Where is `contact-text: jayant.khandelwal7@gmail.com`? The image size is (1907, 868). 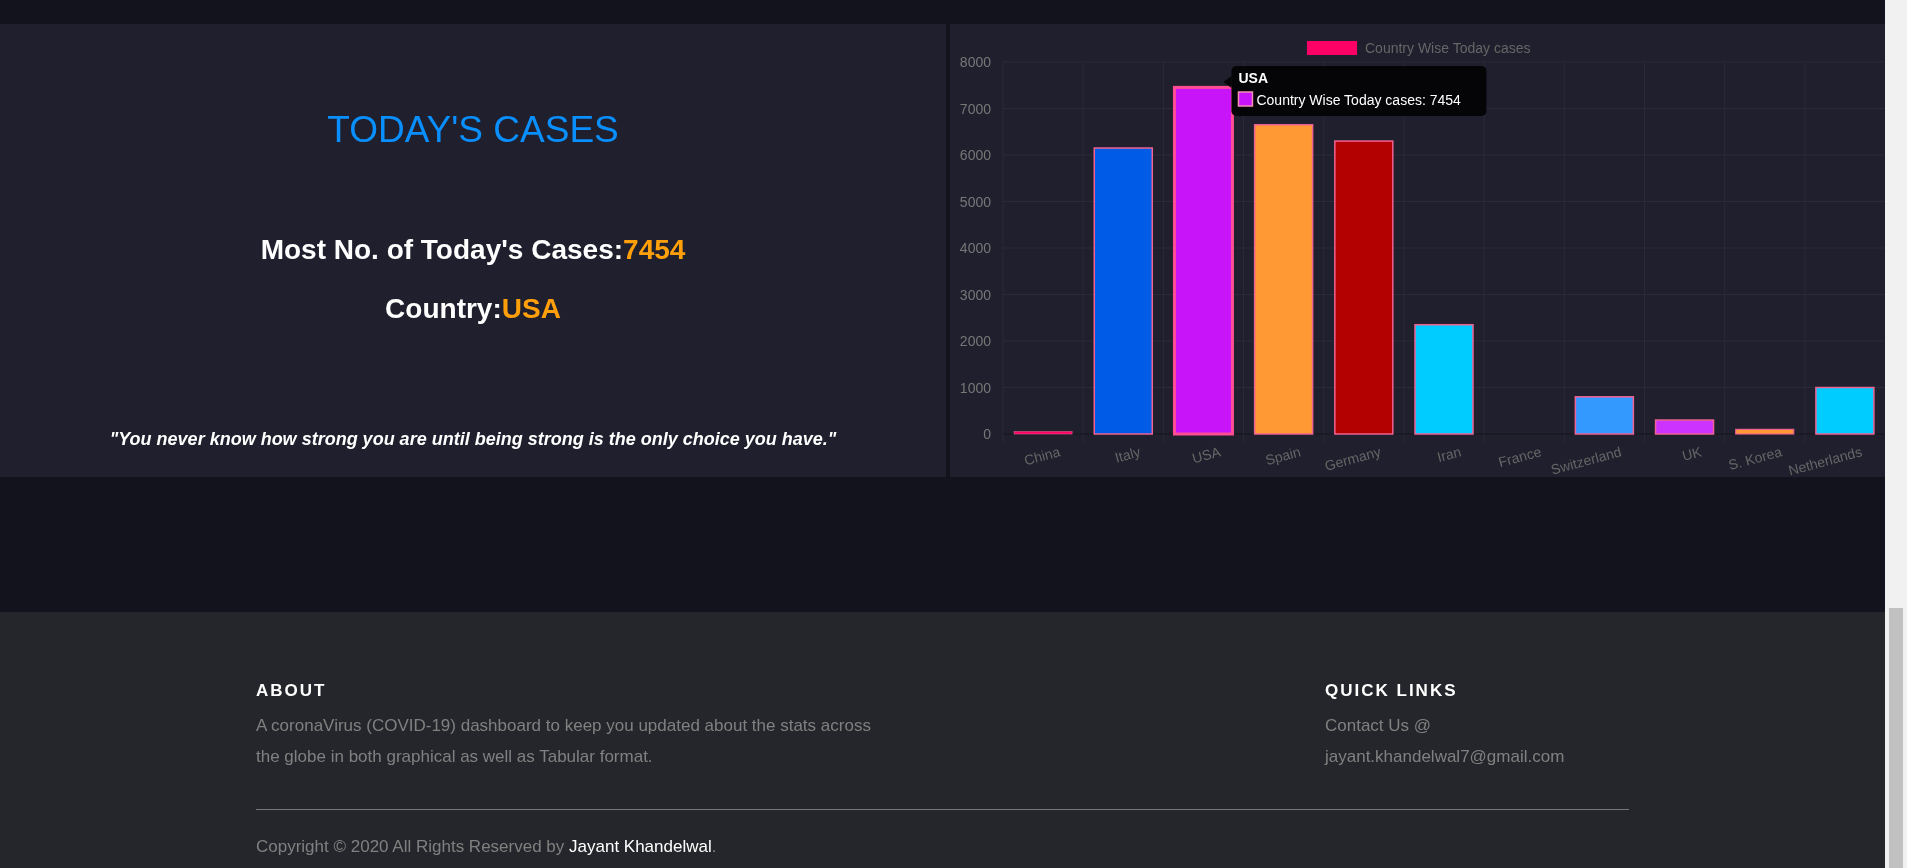
contact-text: jayant.khandelwal7@gmail.com is located at coordinates (1477, 756).